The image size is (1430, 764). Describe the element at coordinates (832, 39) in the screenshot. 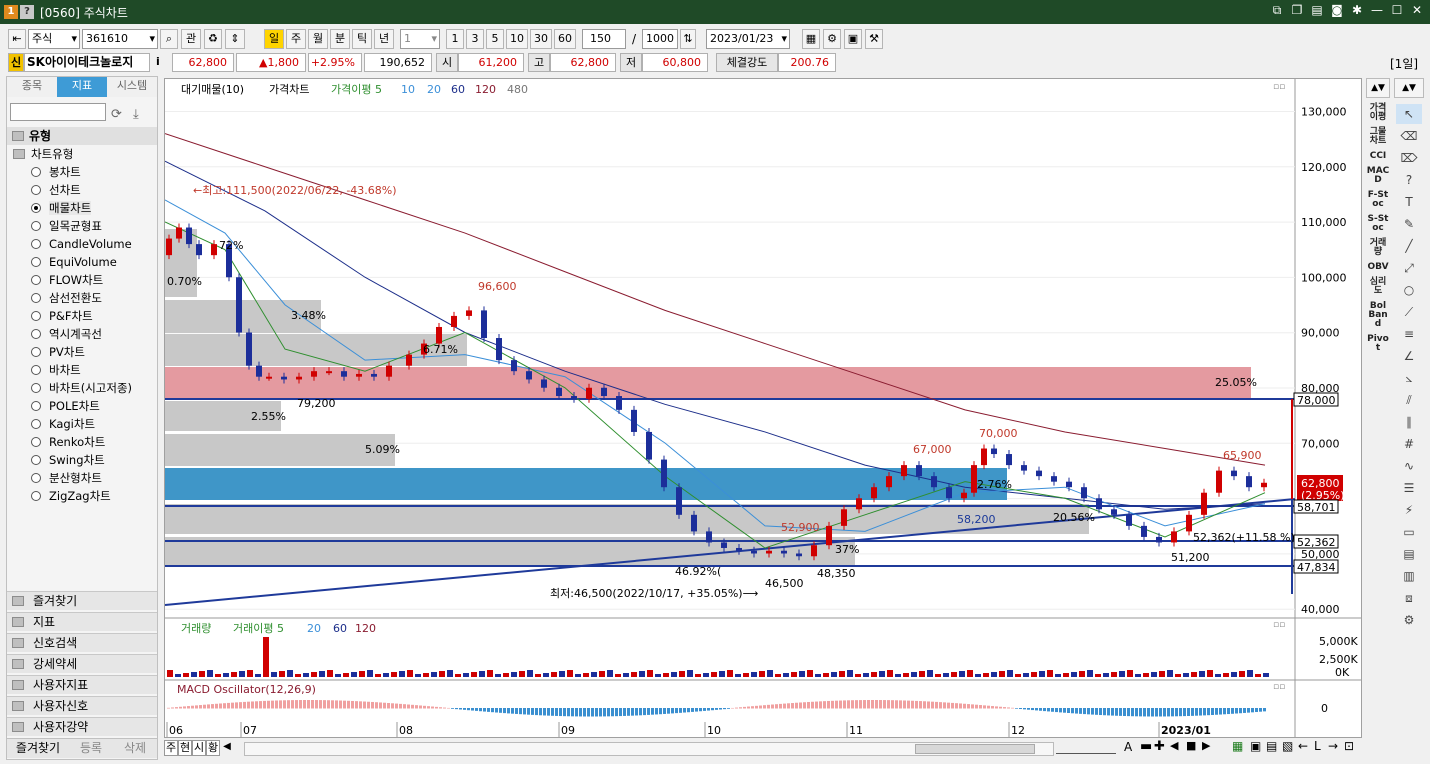

I see `gear-icon: ⚙` at that location.